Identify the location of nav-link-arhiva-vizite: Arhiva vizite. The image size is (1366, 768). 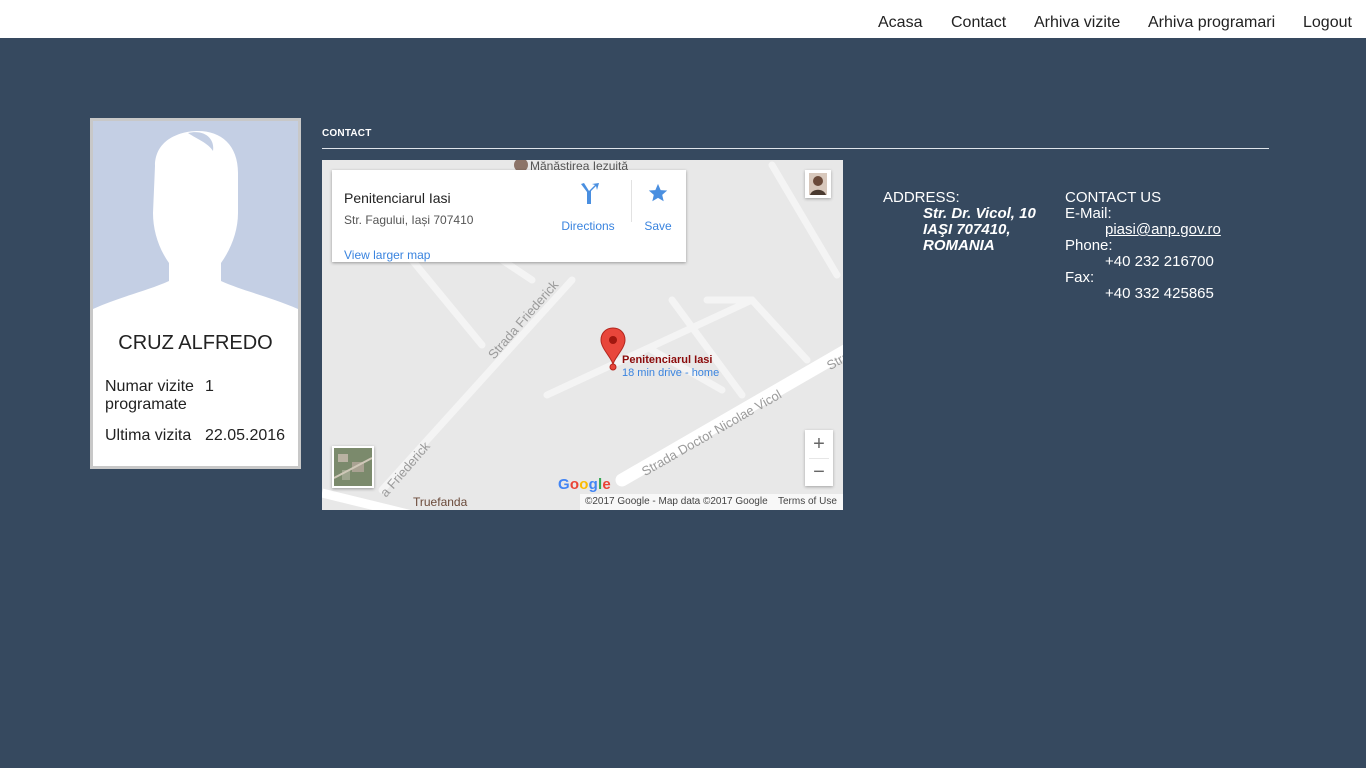
(1077, 23).